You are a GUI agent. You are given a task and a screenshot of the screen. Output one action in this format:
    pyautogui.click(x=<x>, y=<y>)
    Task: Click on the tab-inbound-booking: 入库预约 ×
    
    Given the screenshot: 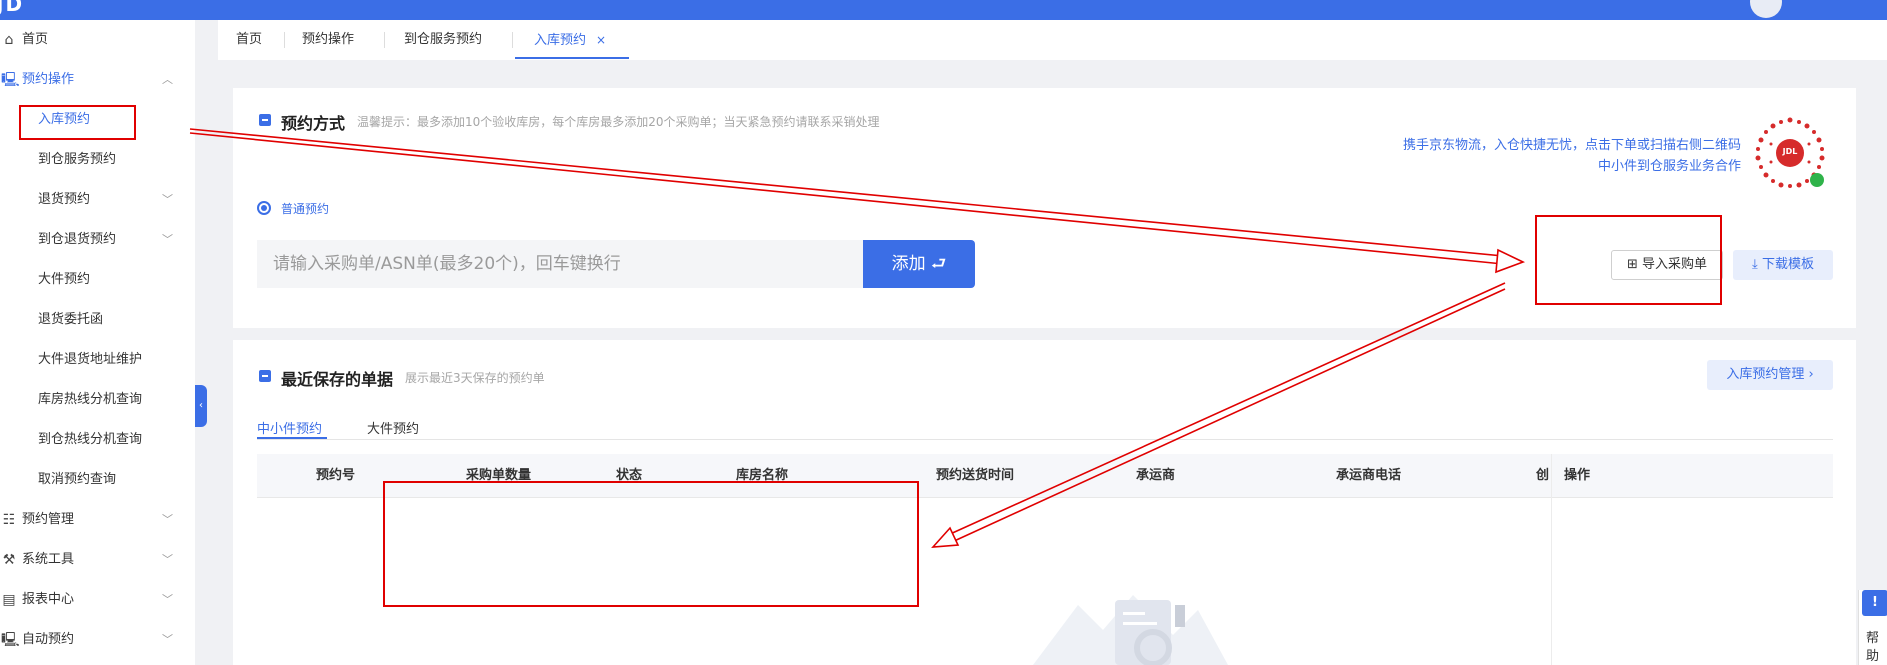 What is the action you would take?
    pyautogui.click(x=570, y=40)
    